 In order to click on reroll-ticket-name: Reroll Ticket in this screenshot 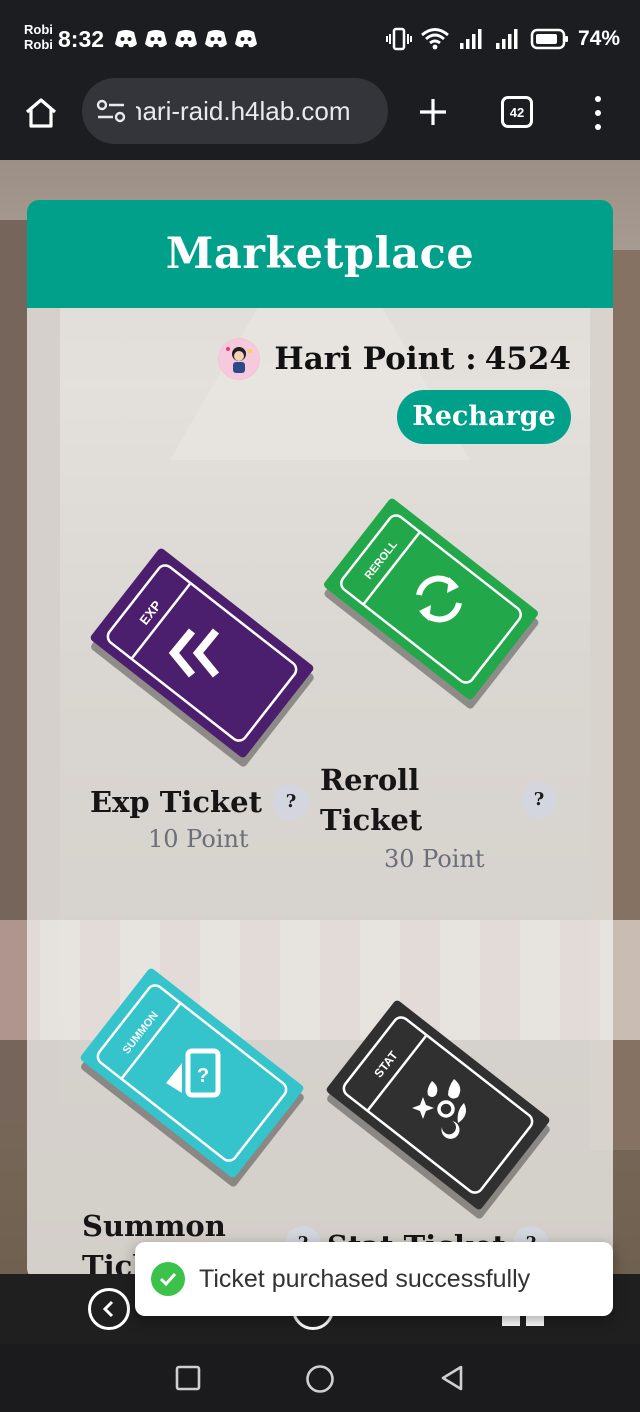, I will do `click(371, 800)`.